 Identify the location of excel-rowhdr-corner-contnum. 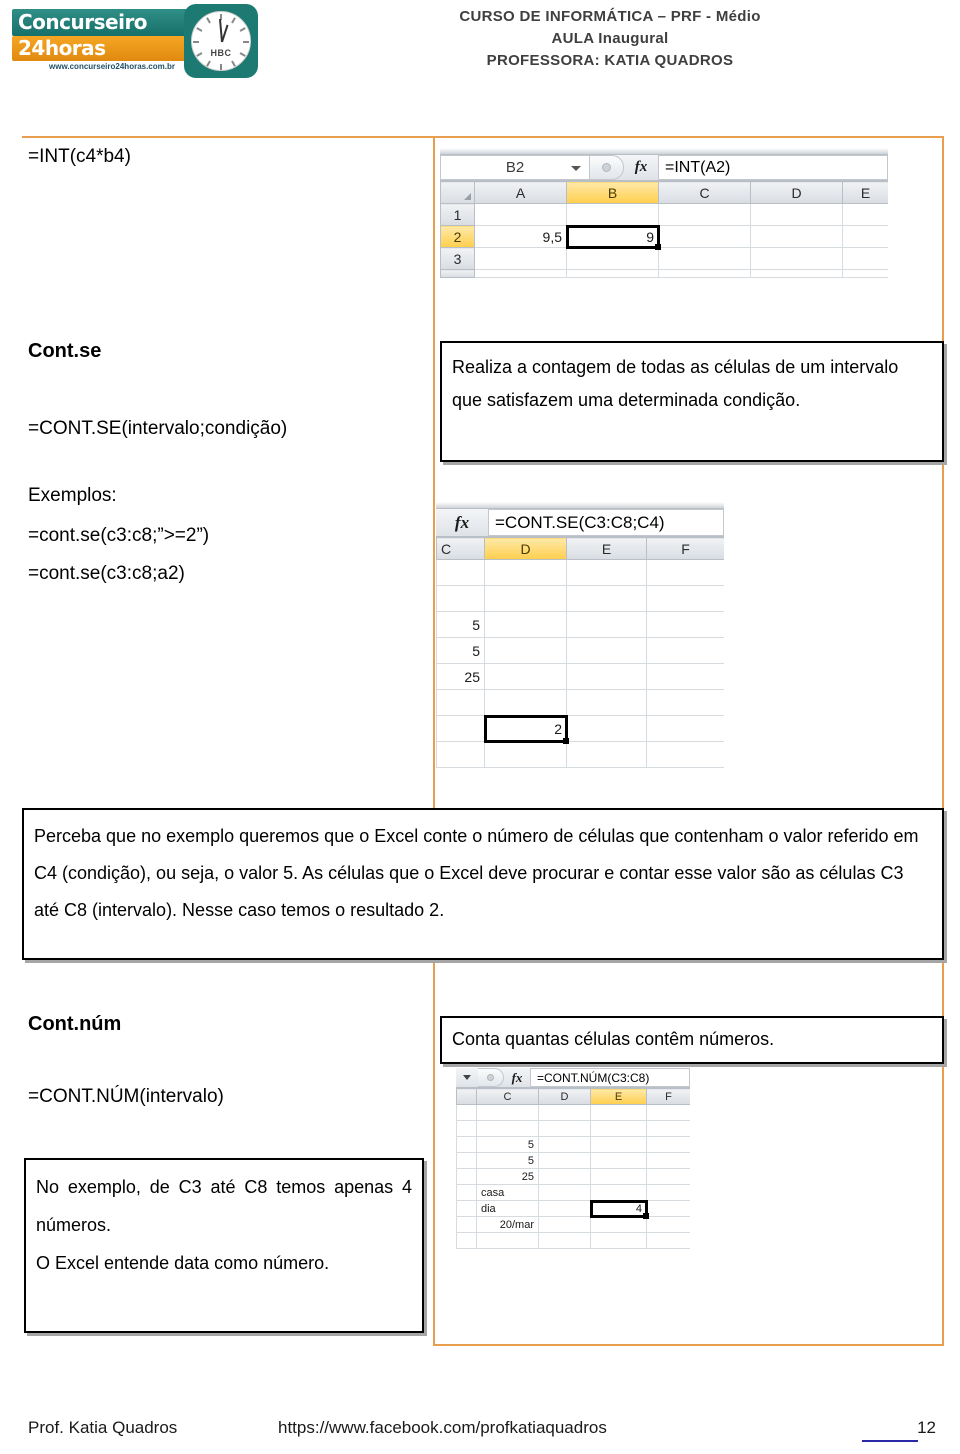
(466, 1096).